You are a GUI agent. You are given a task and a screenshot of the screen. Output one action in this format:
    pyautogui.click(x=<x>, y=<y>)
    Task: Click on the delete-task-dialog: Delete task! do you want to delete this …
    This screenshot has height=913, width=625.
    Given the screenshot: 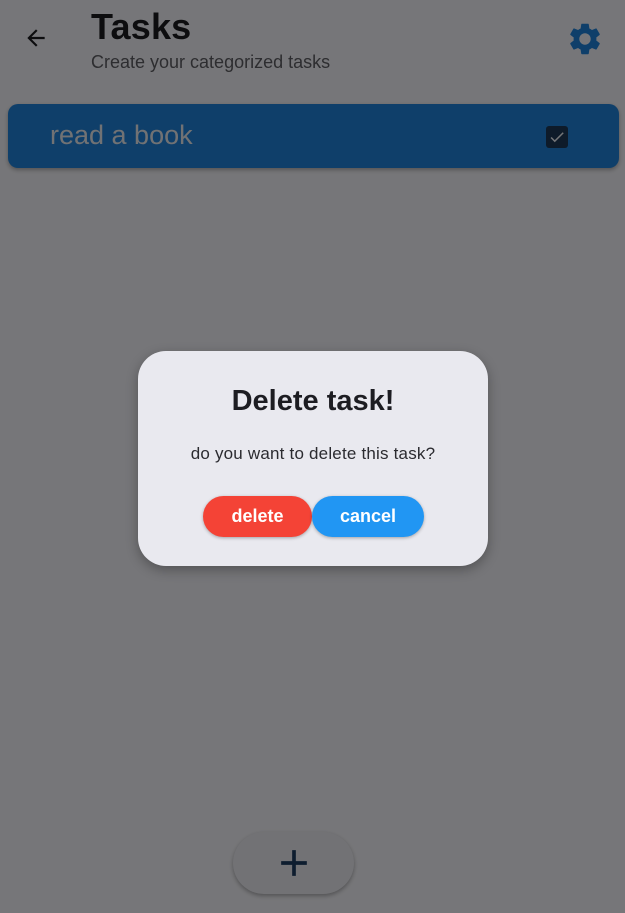 What is the action you would take?
    pyautogui.click(x=313, y=458)
    